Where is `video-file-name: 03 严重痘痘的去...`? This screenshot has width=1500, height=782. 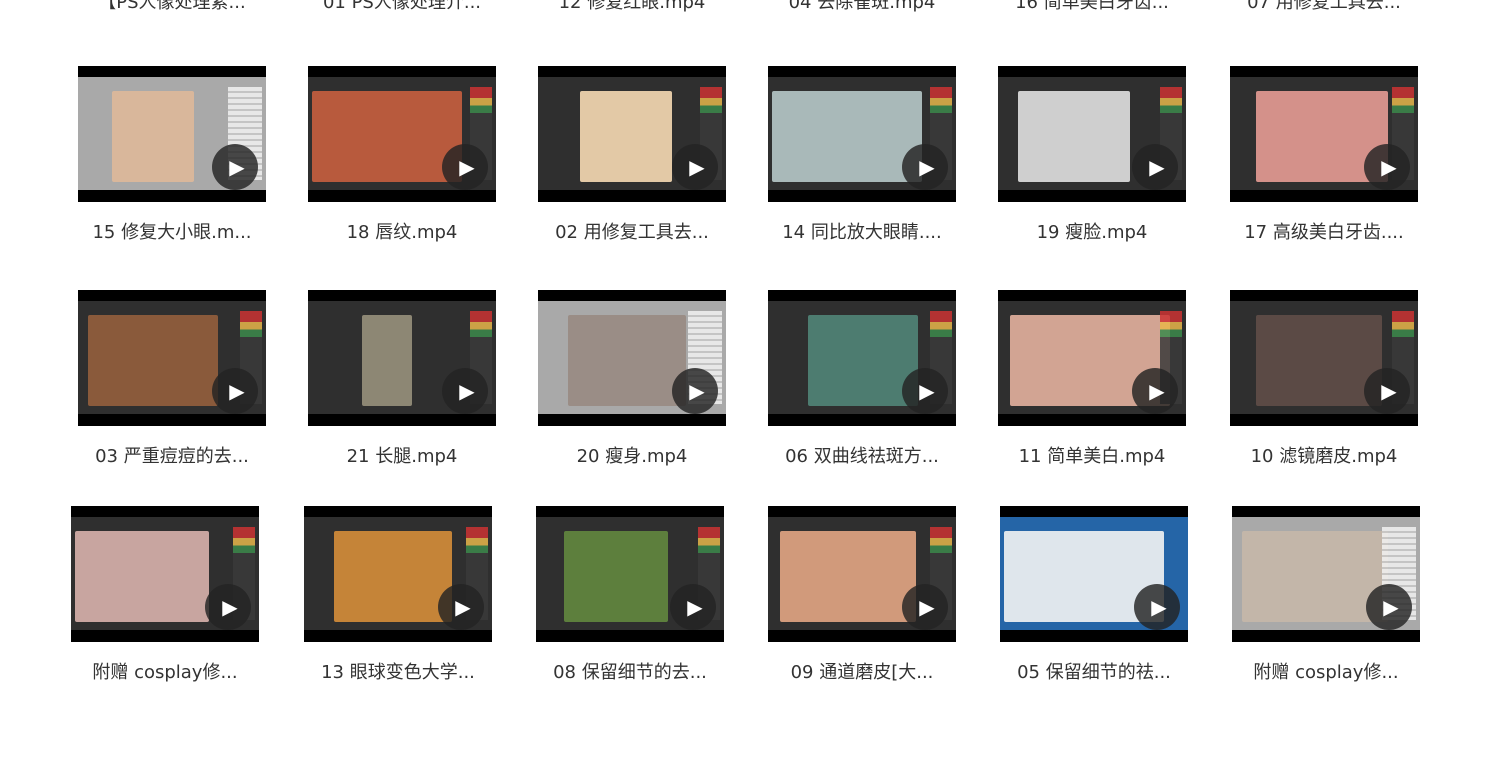 video-file-name: 03 严重痘痘的去... is located at coordinates (172, 455).